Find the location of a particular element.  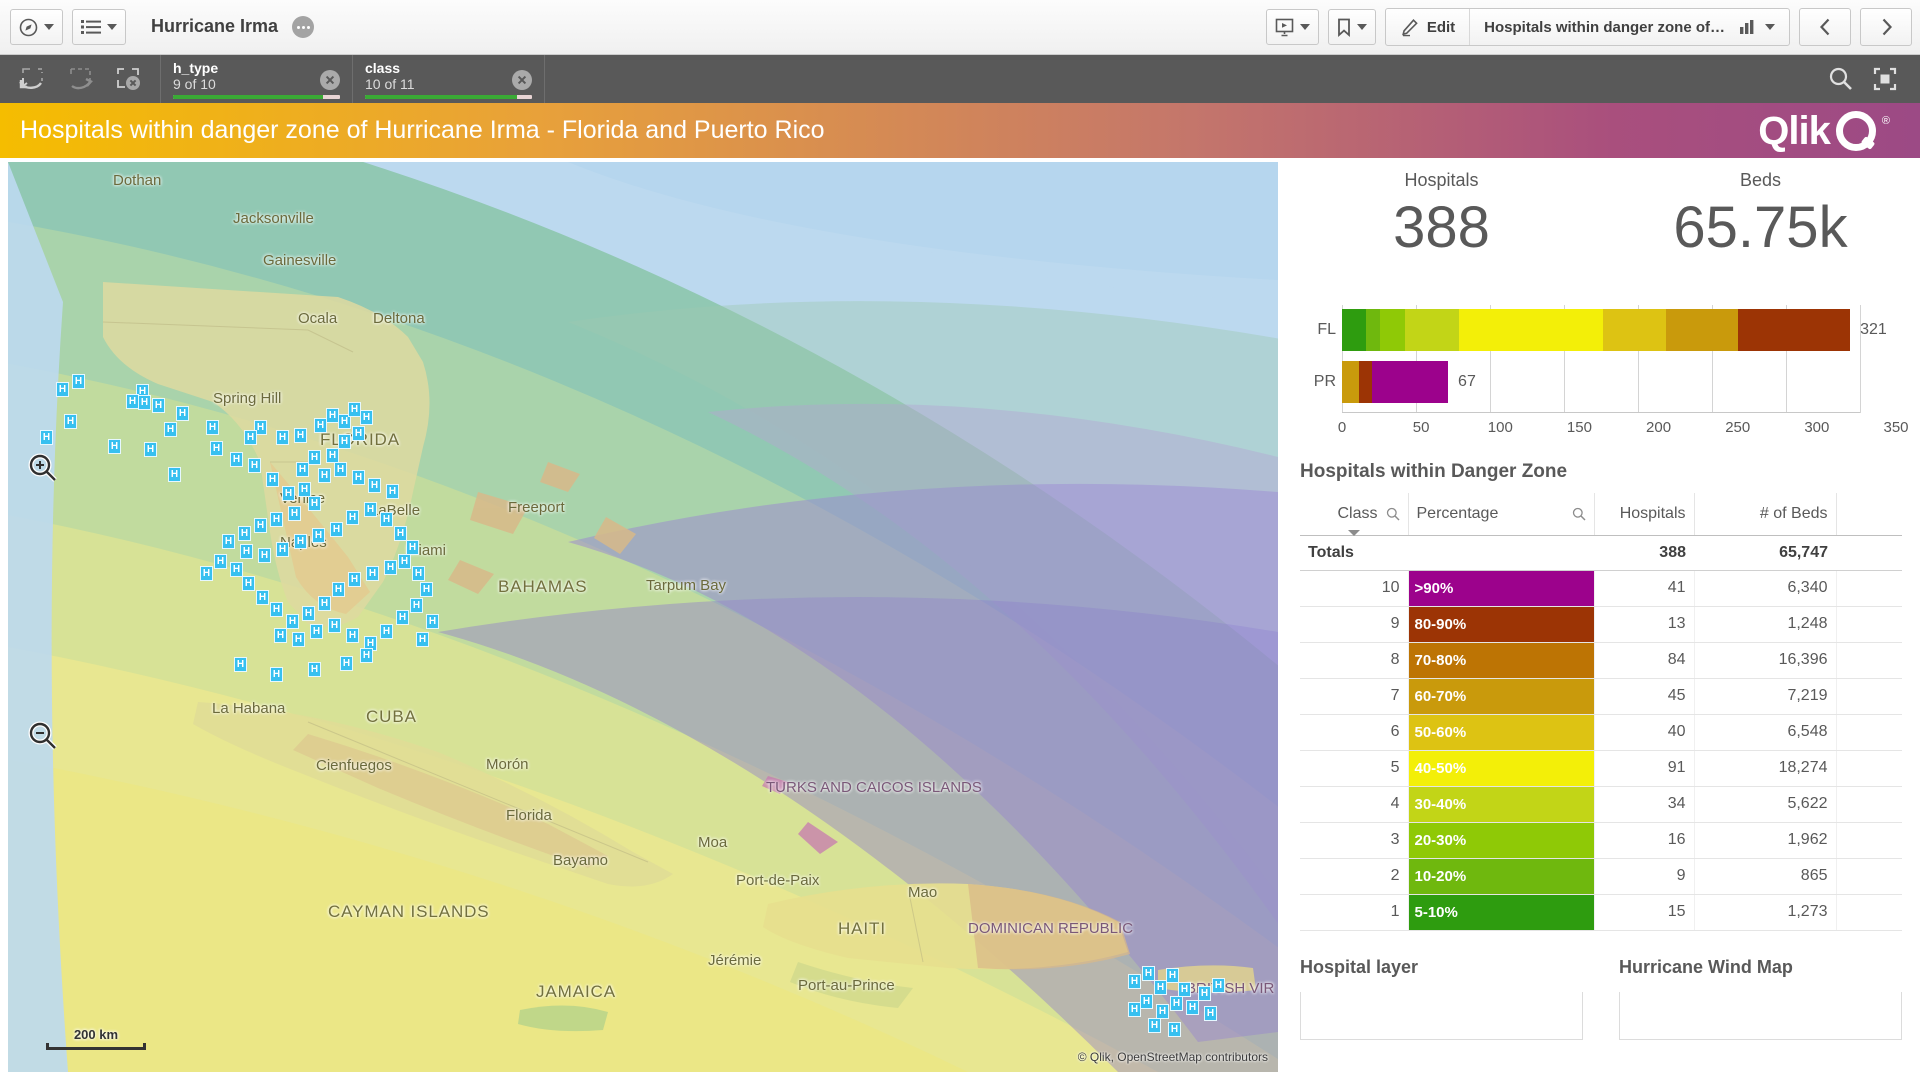

table-row: 4 30-40% 34 5,622 is located at coordinates (1601, 804).